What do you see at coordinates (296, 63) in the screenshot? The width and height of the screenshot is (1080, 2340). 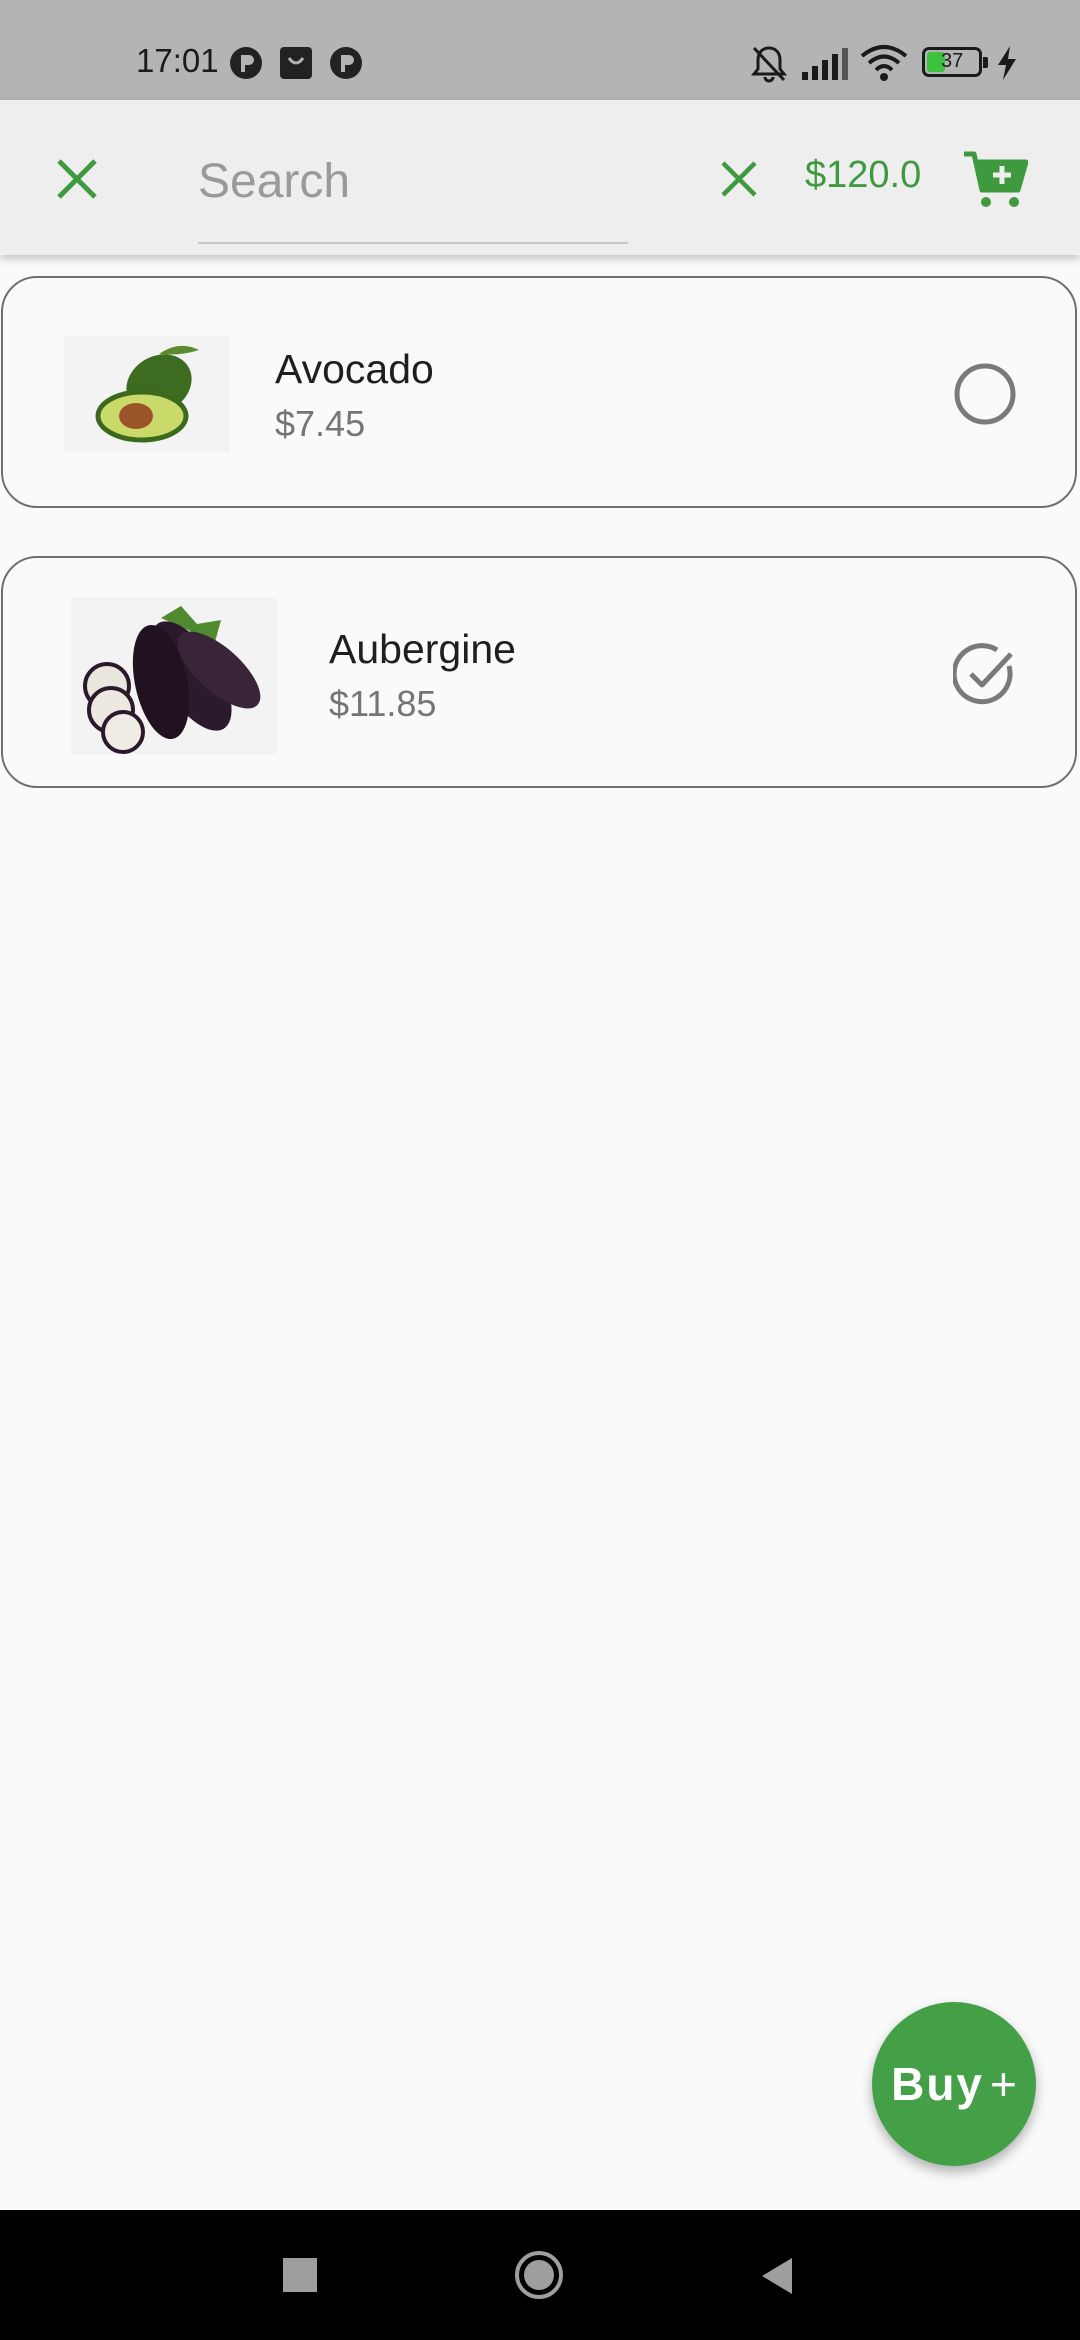 I see `bag-icon` at bounding box center [296, 63].